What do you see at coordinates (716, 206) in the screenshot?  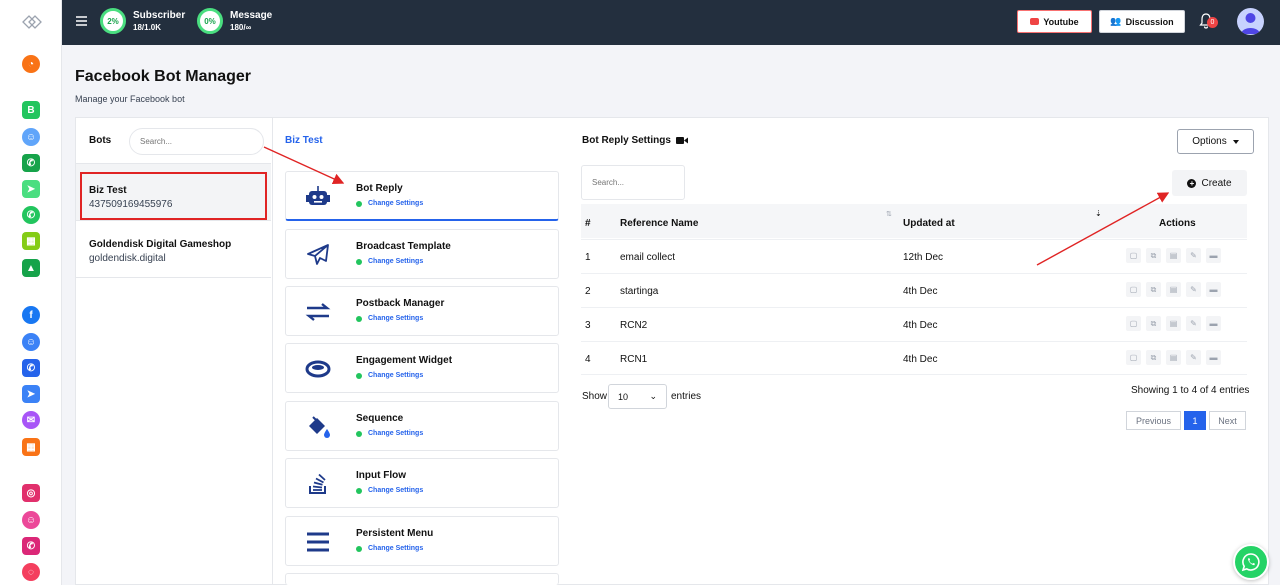 I see `annotation-arrows` at bounding box center [716, 206].